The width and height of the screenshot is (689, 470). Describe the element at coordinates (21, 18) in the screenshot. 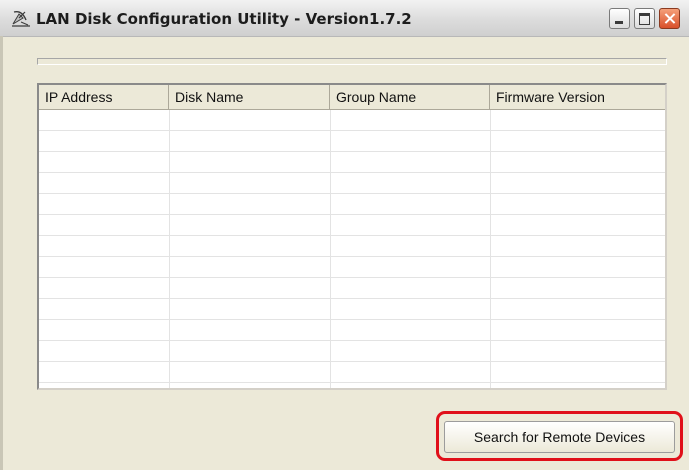

I see `satellite-dish-icon` at that location.